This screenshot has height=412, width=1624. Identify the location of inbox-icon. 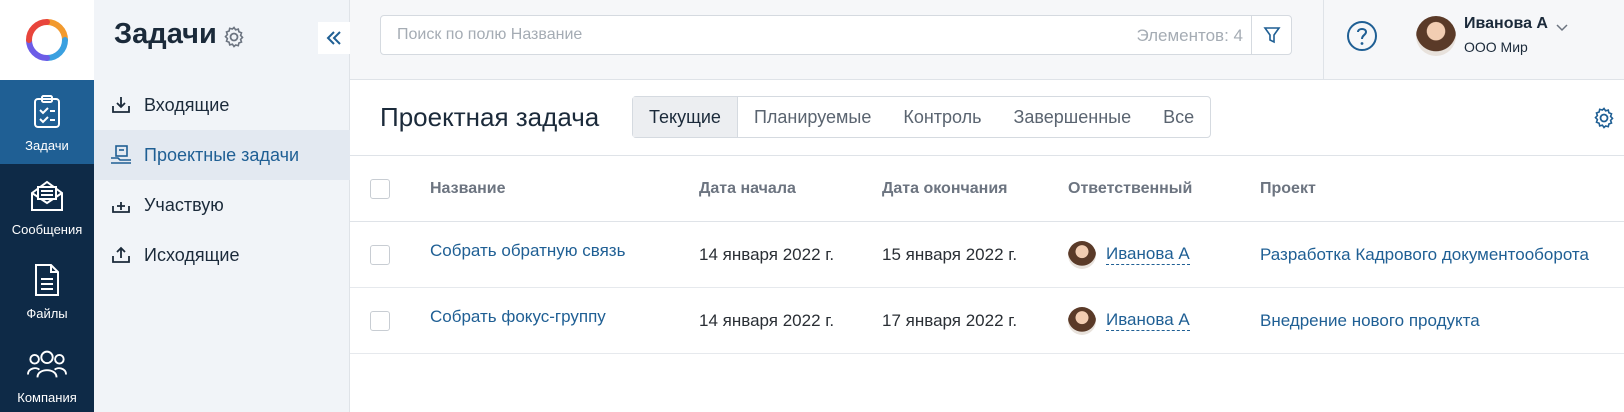
(121, 105).